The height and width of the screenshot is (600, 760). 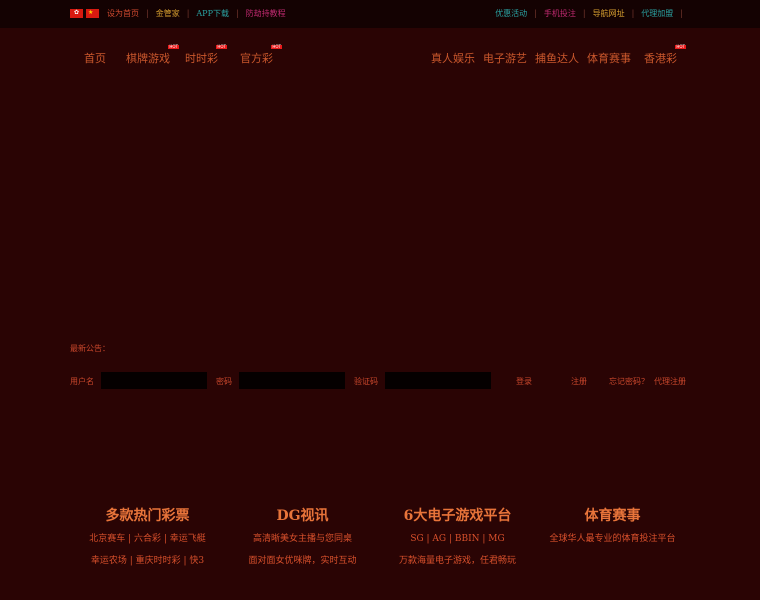 What do you see at coordinates (670, 381) in the screenshot?
I see `agent-register-link: 代理注册` at bounding box center [670, 381].